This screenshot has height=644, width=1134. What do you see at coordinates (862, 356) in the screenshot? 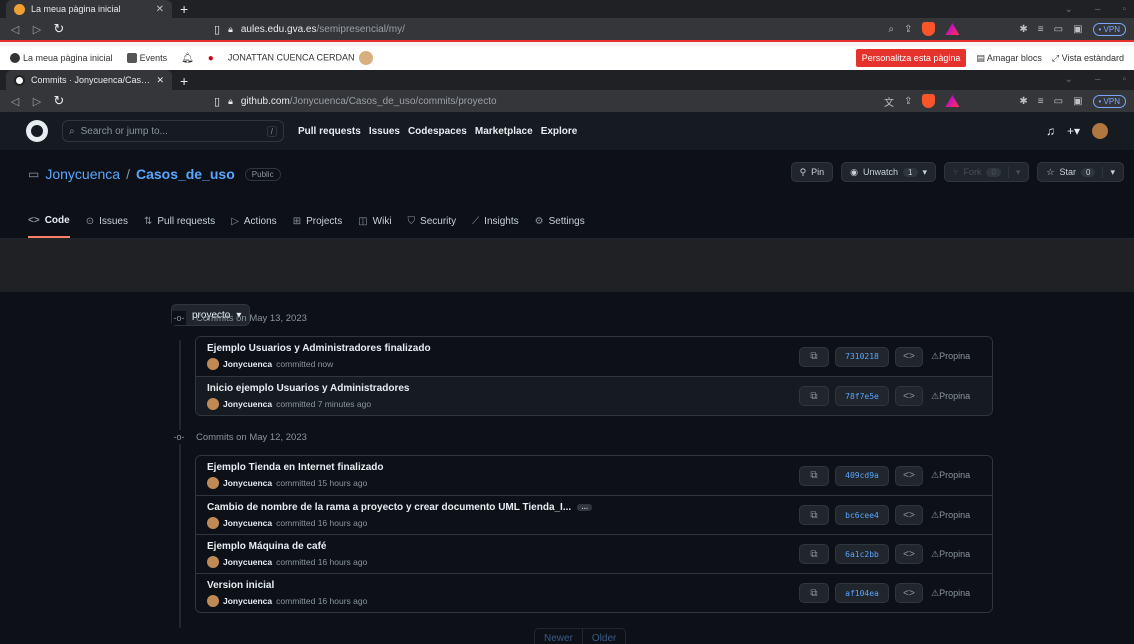
I see `commit-sha-button: 7310218` at bounding box center [862, 356].